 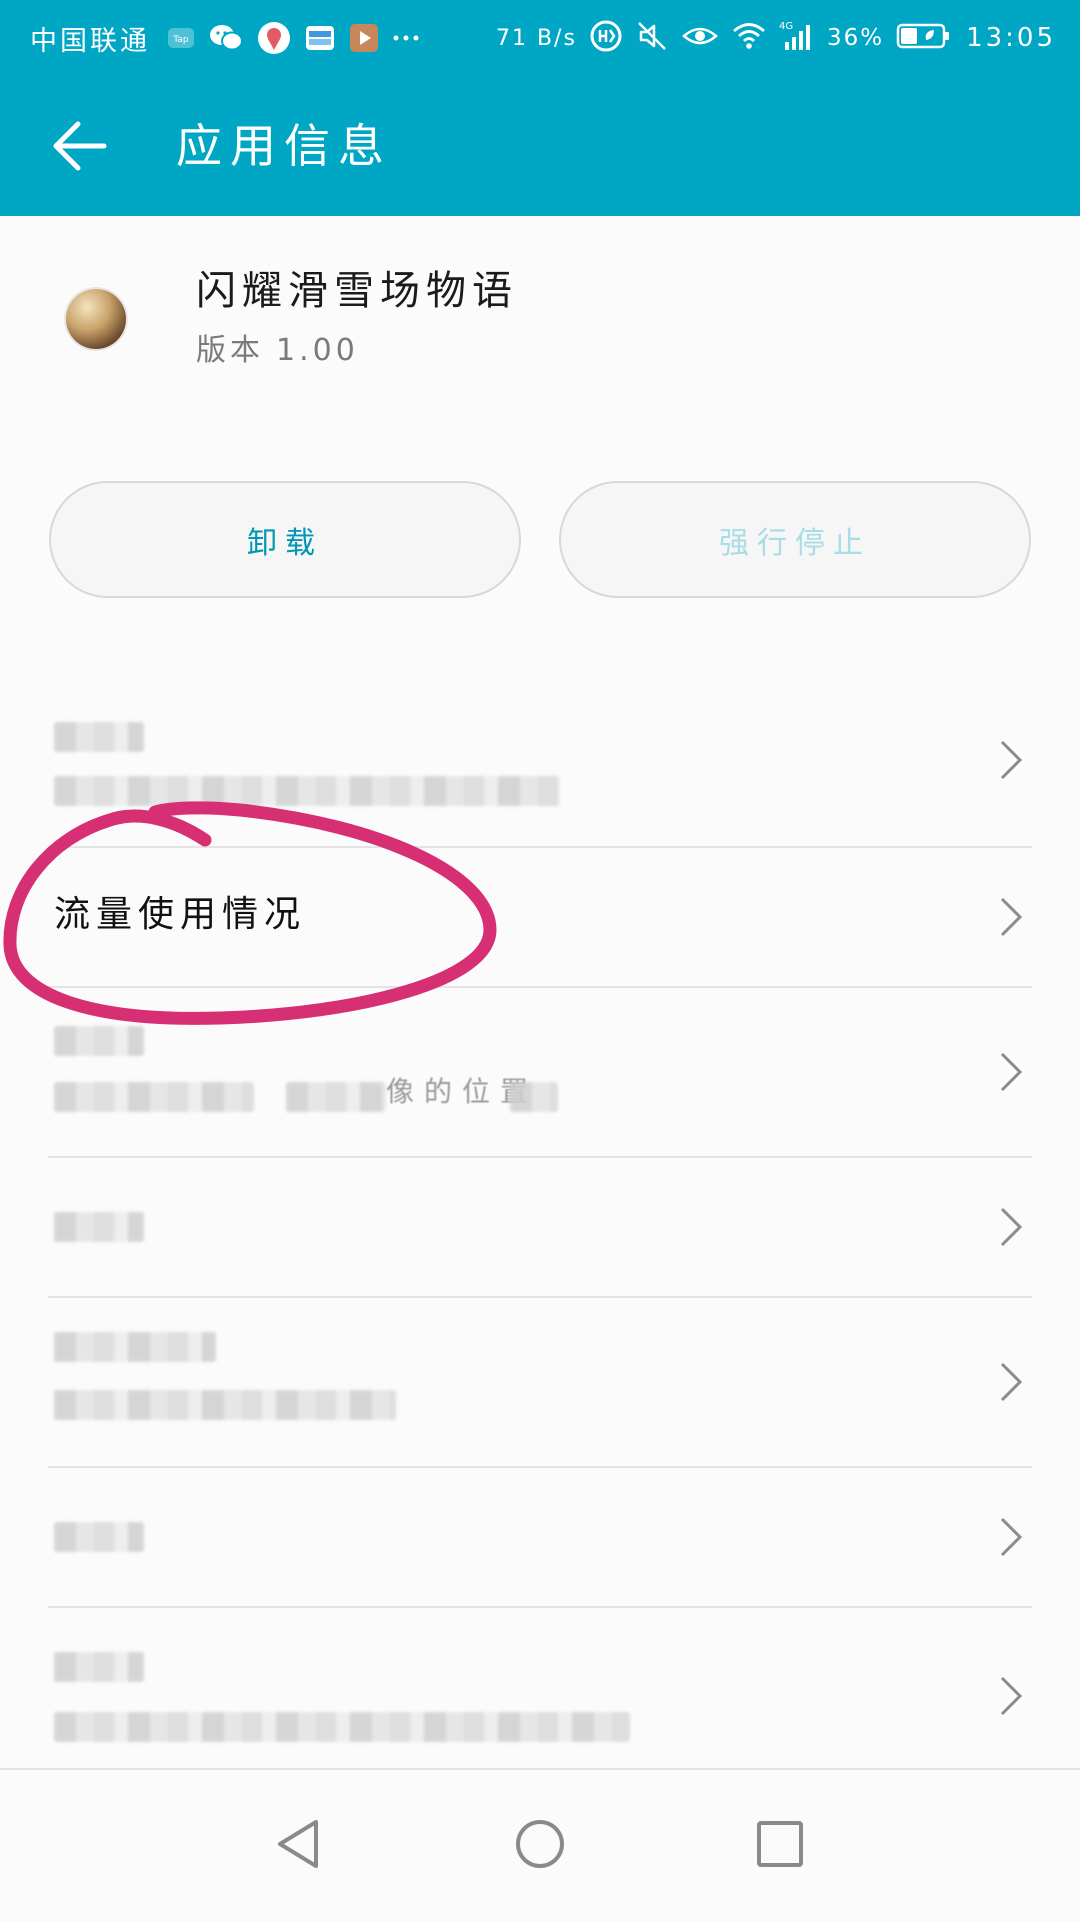 I want to click on app-version: 版本 1.00, so click(x=283, y=351).